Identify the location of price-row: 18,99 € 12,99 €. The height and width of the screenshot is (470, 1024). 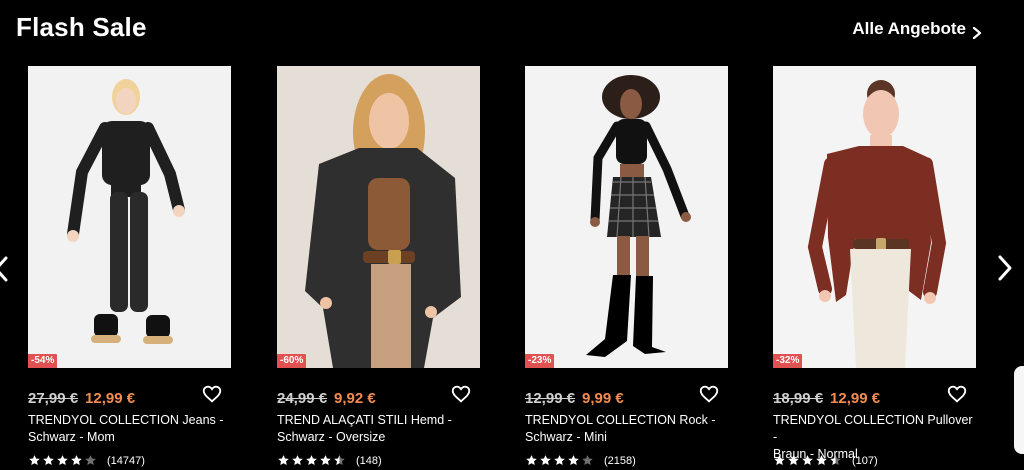
(874, 397).